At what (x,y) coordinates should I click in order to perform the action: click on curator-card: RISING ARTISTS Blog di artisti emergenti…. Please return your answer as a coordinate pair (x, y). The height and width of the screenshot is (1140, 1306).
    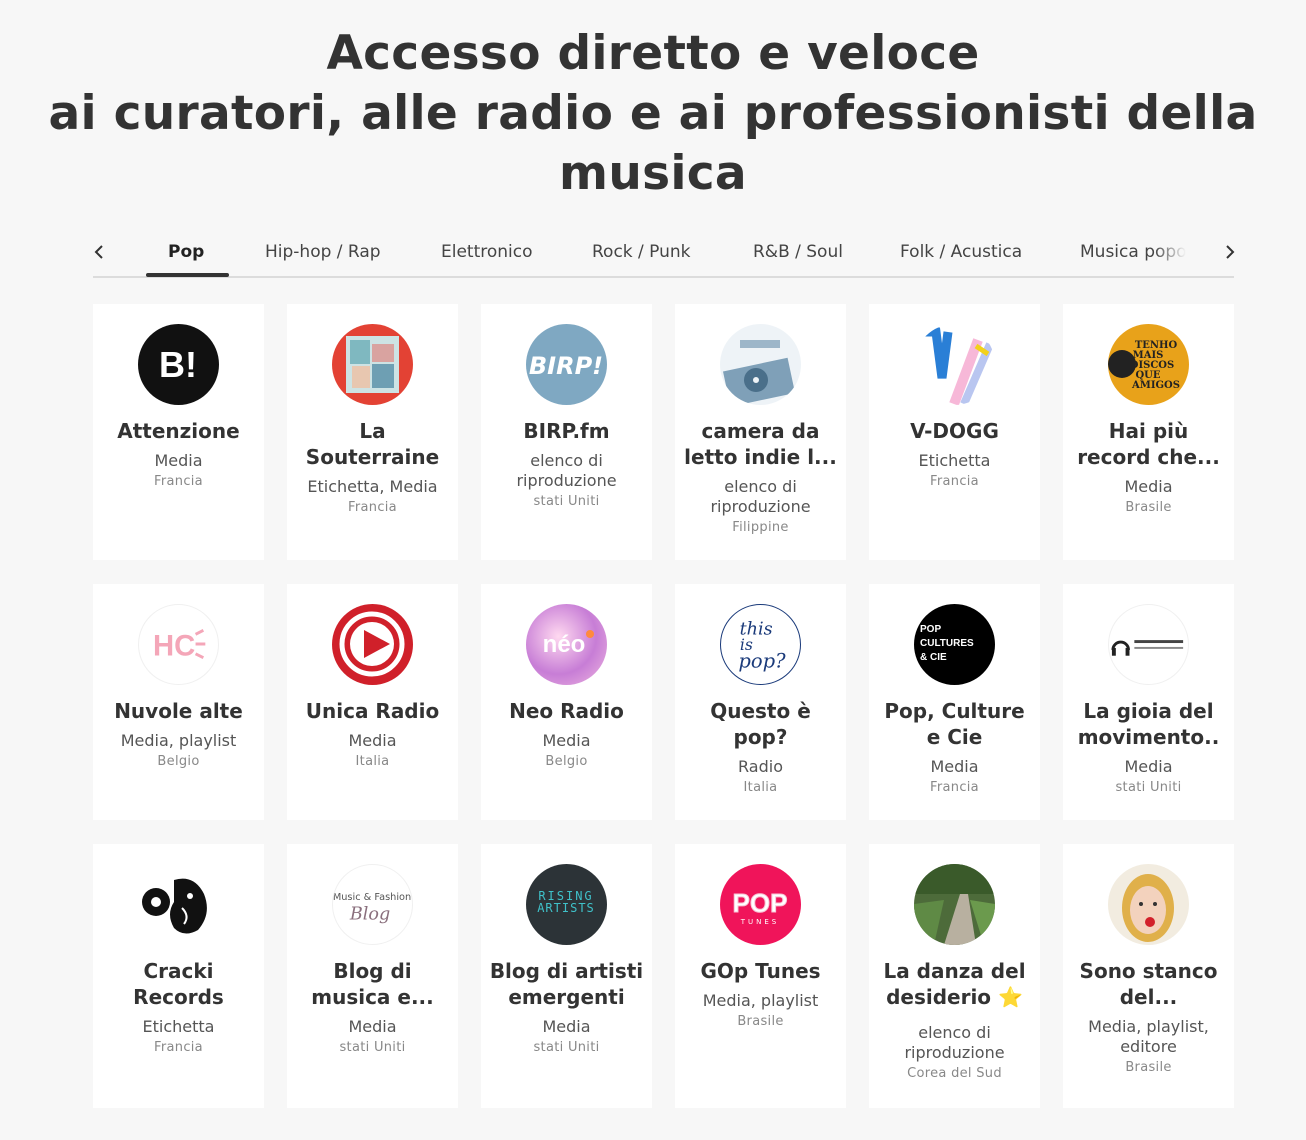
    Looking at the image, I should click on (566, 976).